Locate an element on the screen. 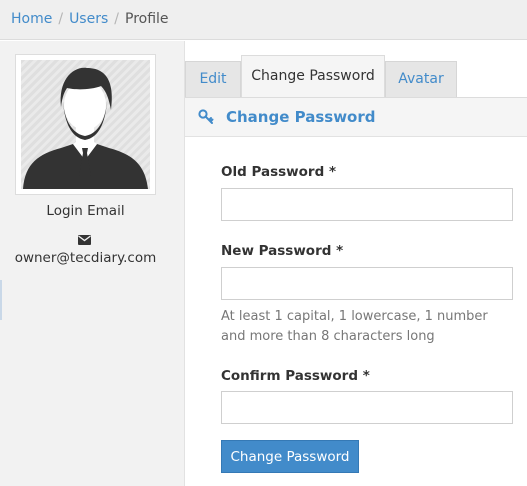 The image size is (527, 486). envelope-icon is located at coordinates (84, 241).